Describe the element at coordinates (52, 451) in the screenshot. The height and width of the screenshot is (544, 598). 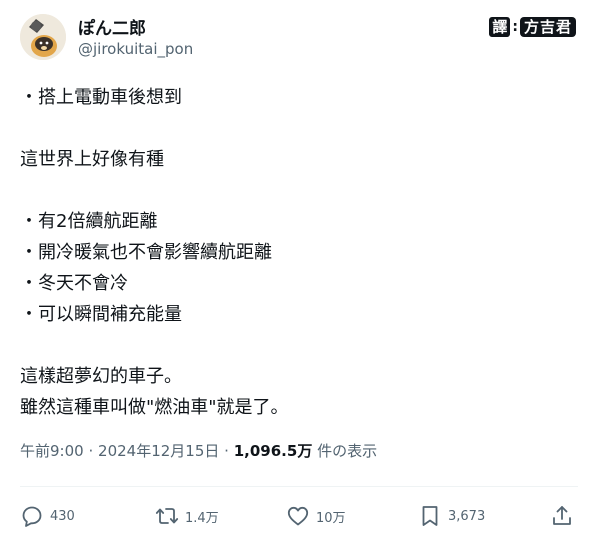
I see `tweet-time: 午前9:00` at that location.